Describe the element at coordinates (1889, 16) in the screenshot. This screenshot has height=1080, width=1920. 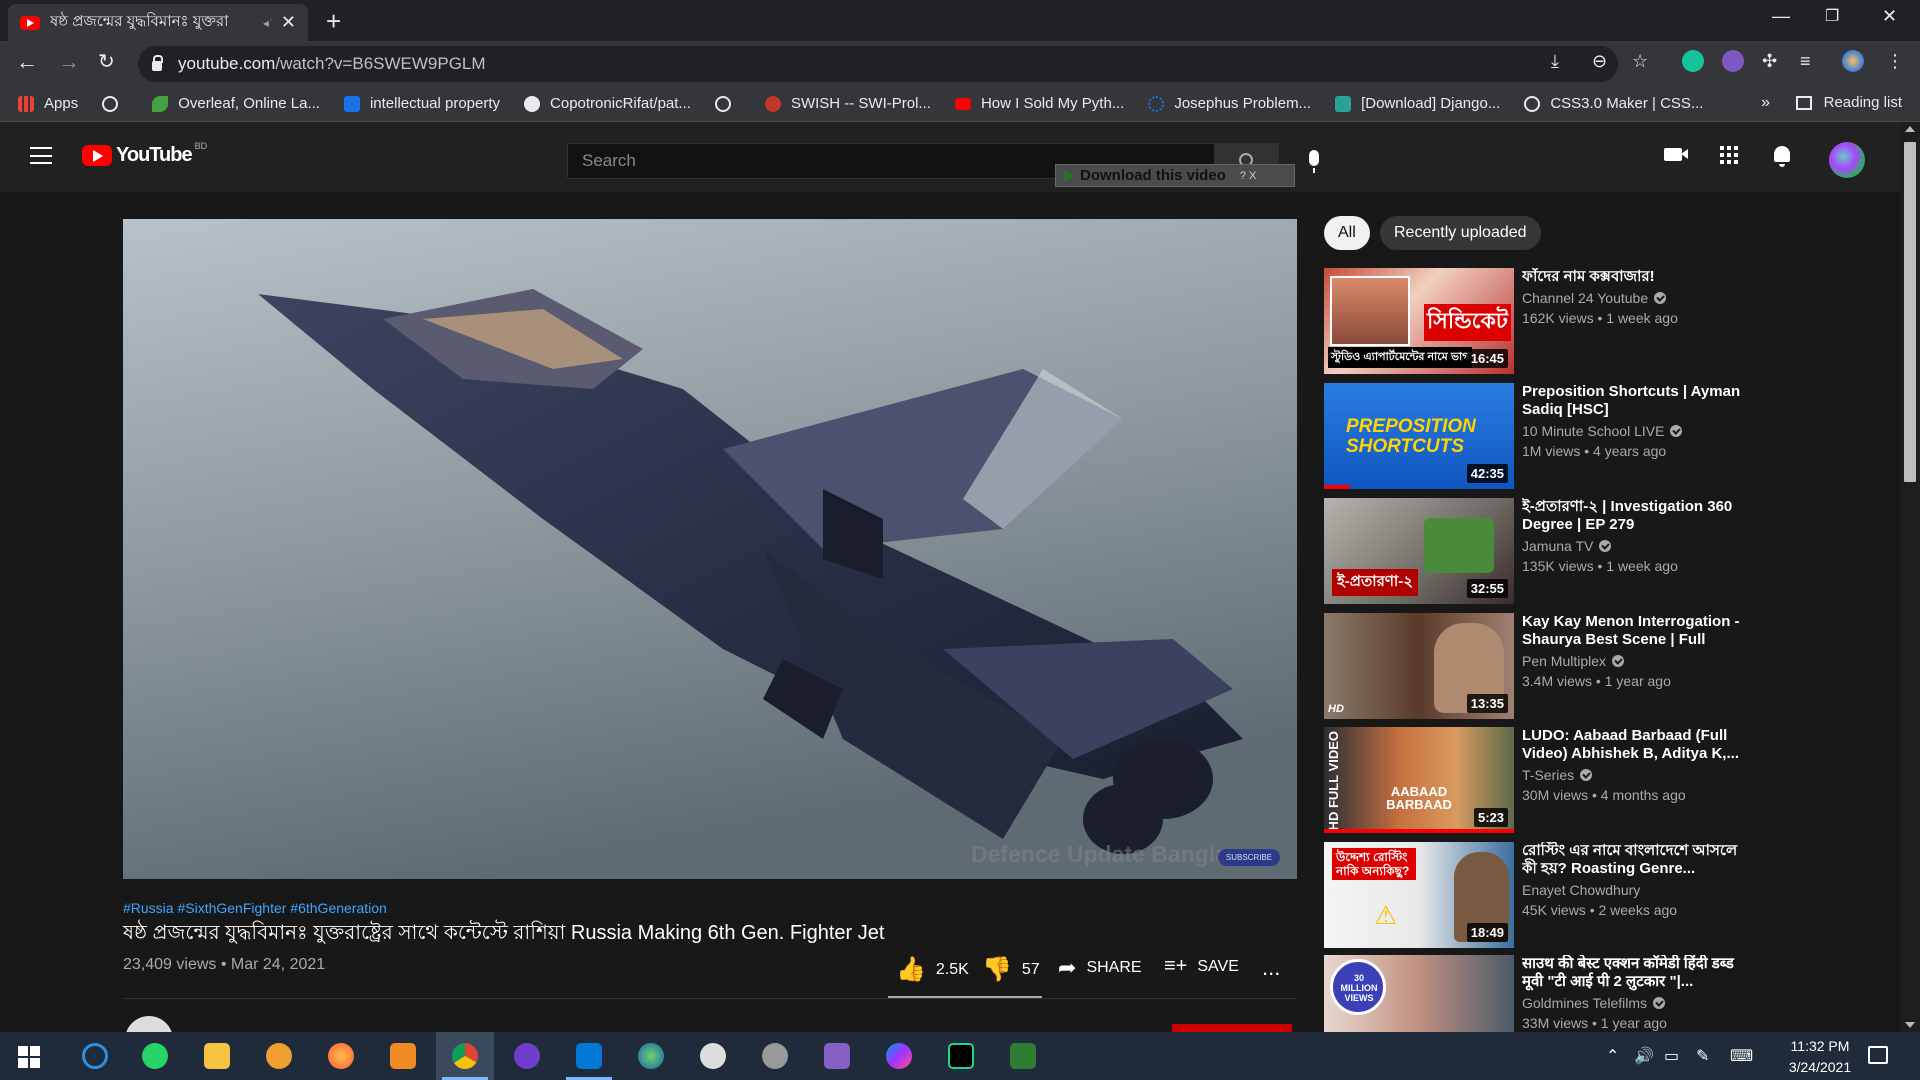
I see `close-window-icon: ✕` at that location.